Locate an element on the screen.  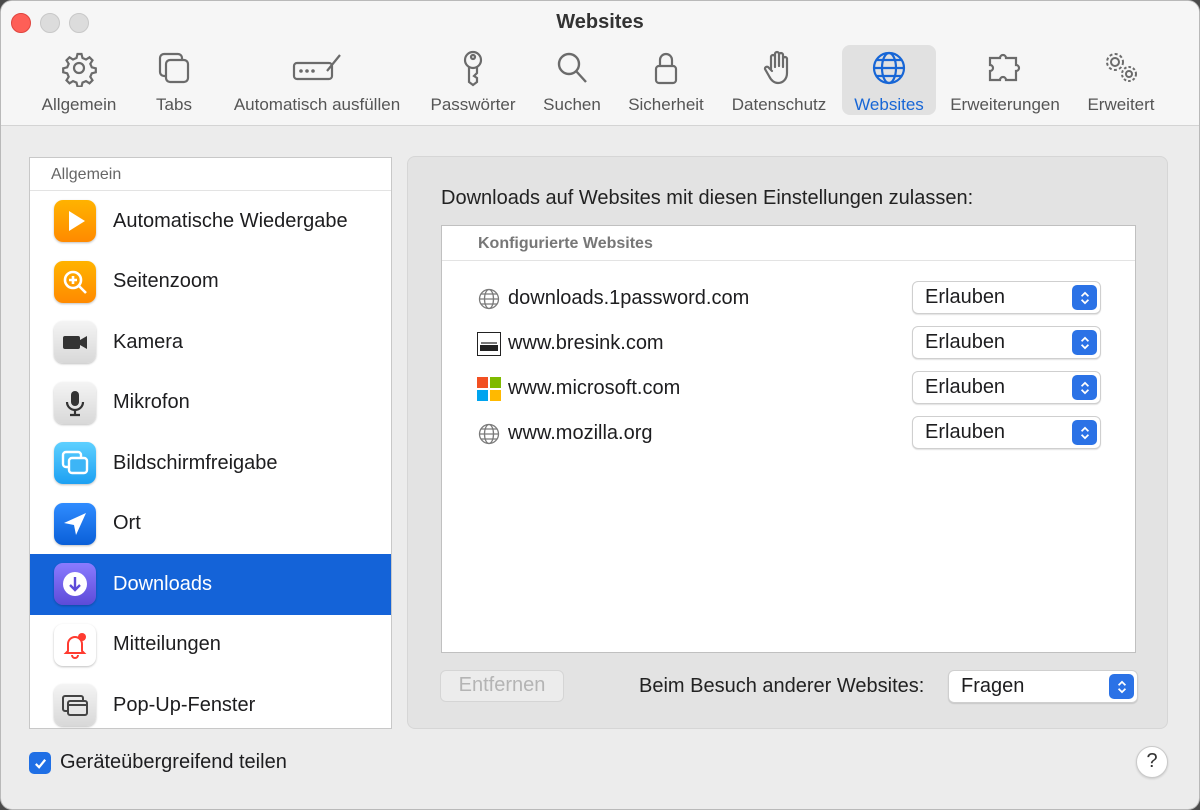
camera-icon is located at coordinates (75, 342).